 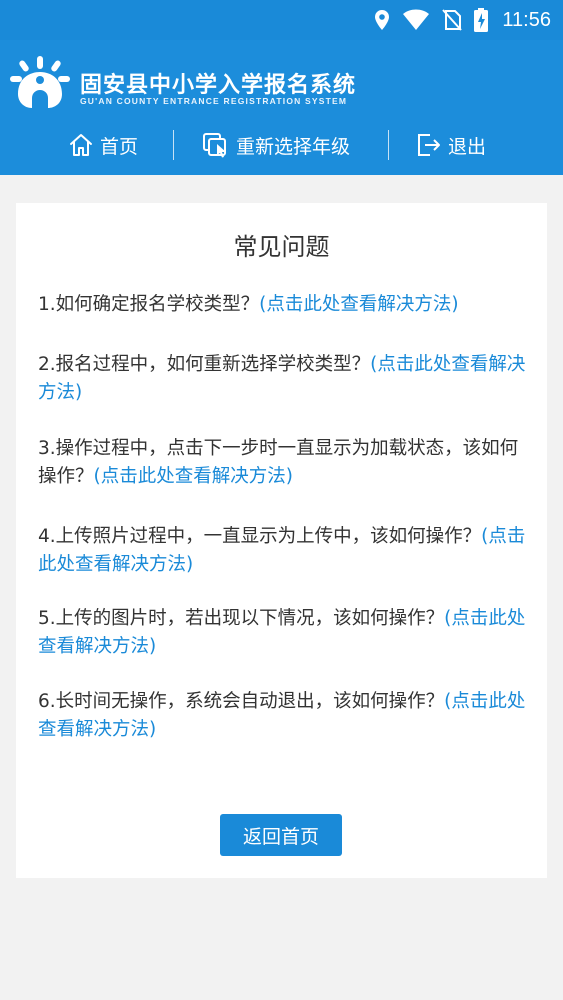 I want to click on reselect-icon, so click(x=214, y=145).